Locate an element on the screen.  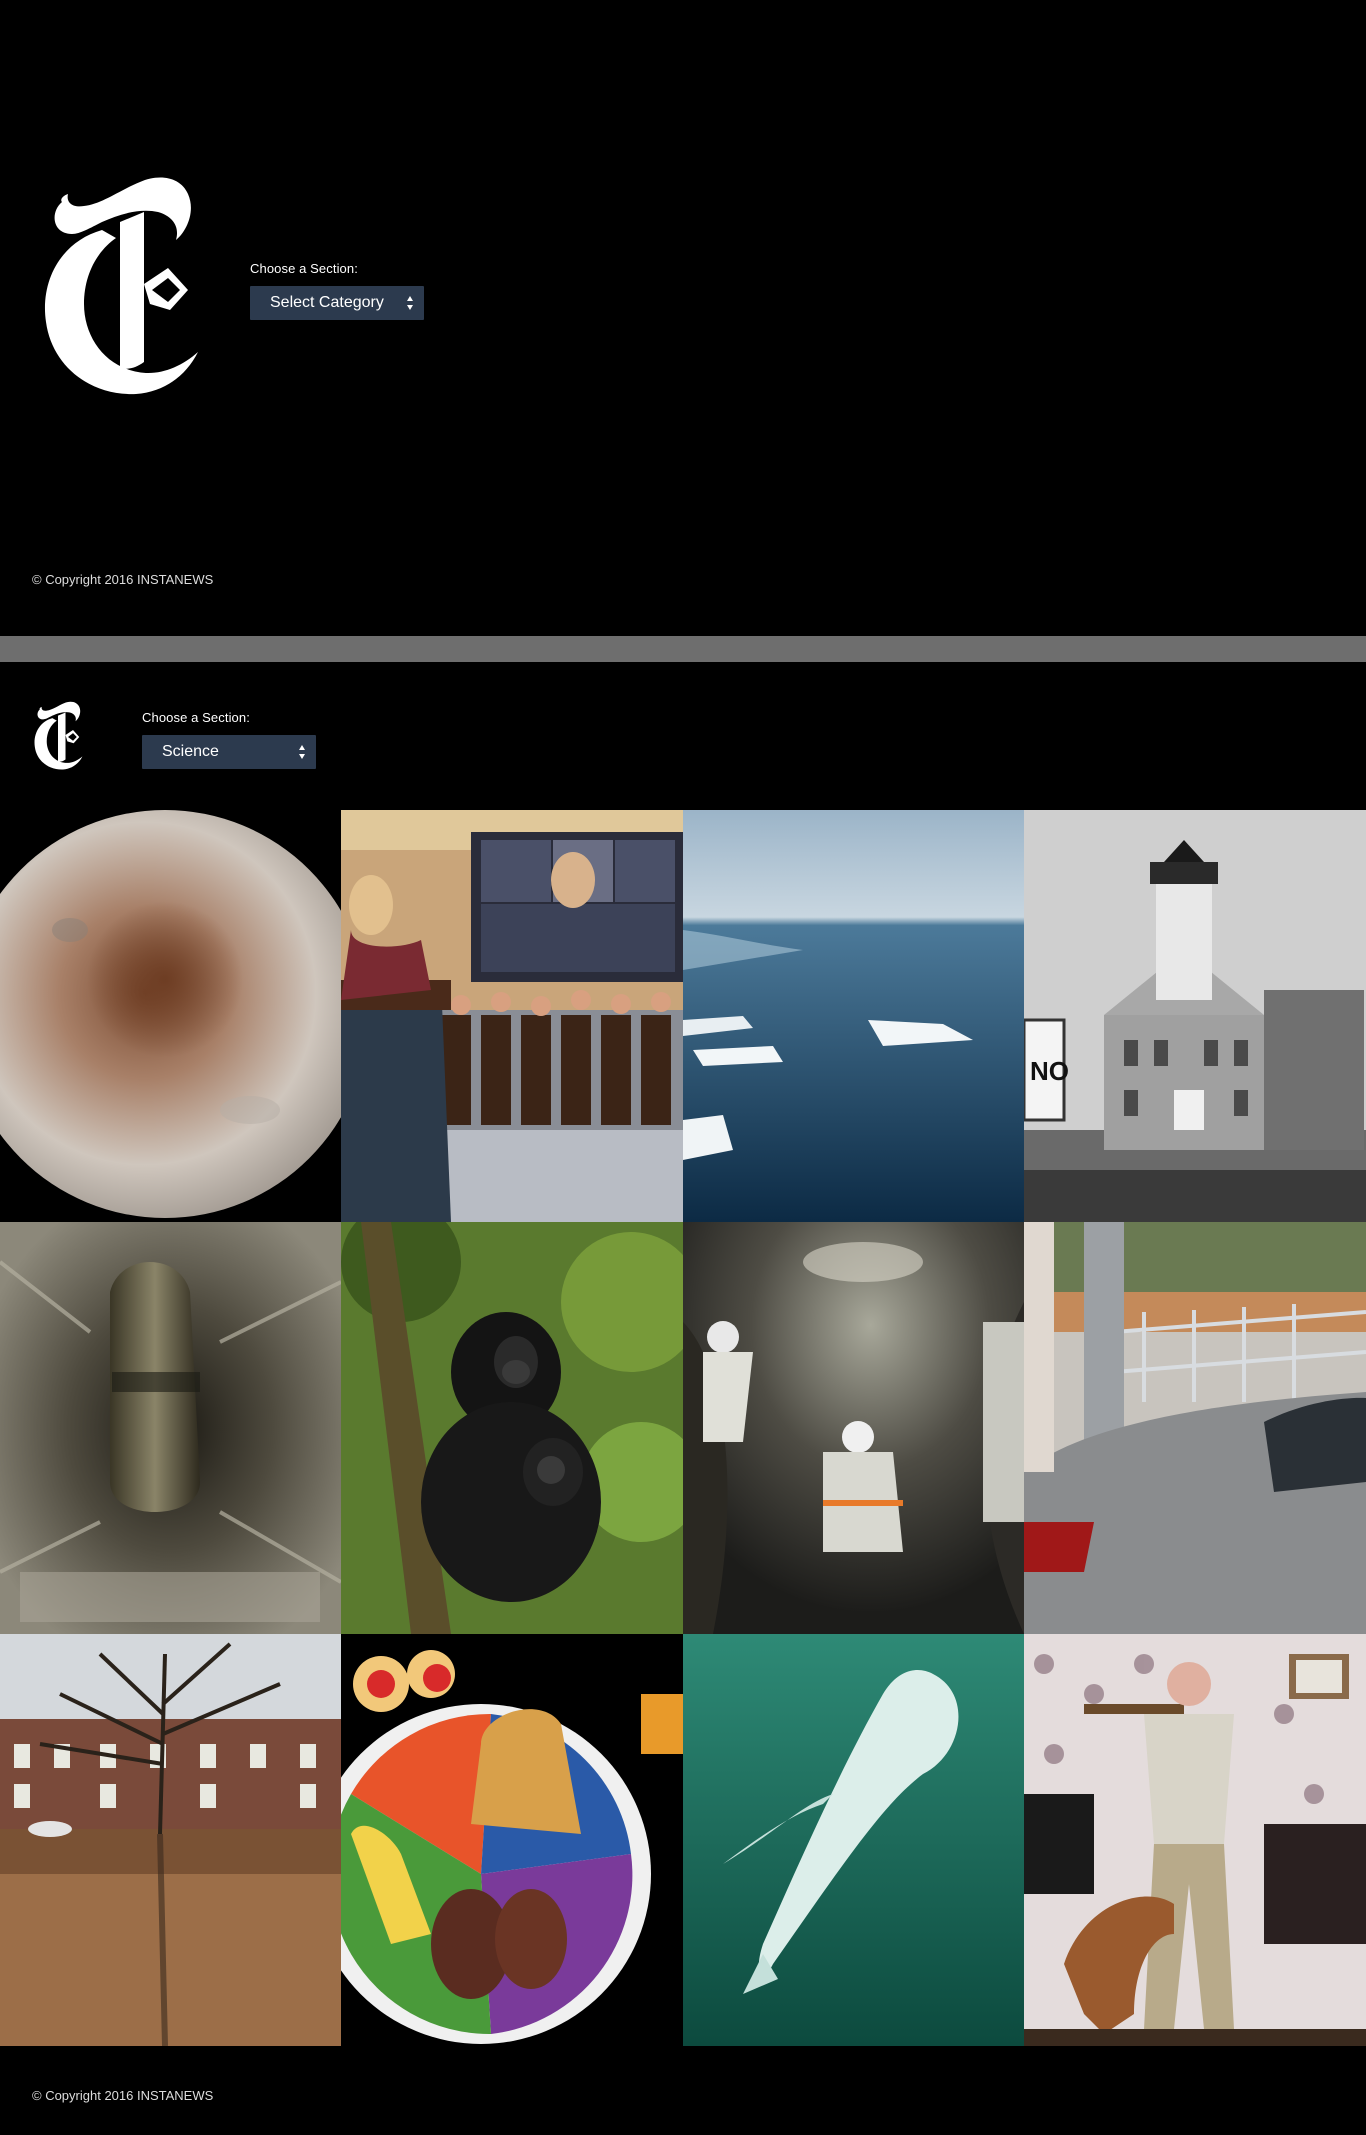
man-with-dog-photo is located at coordinates (1195, 1840).